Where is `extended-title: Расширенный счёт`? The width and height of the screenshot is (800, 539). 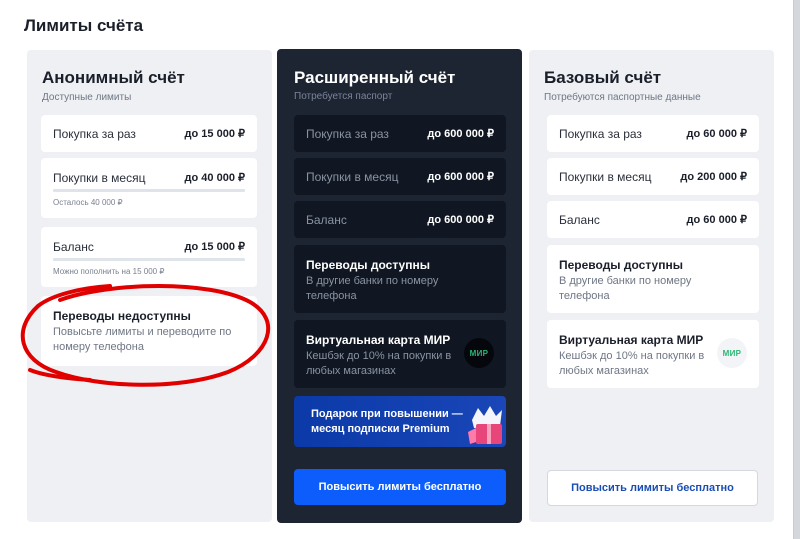 extended-title: Расширенный счёт is located at coordinates (375, 77).